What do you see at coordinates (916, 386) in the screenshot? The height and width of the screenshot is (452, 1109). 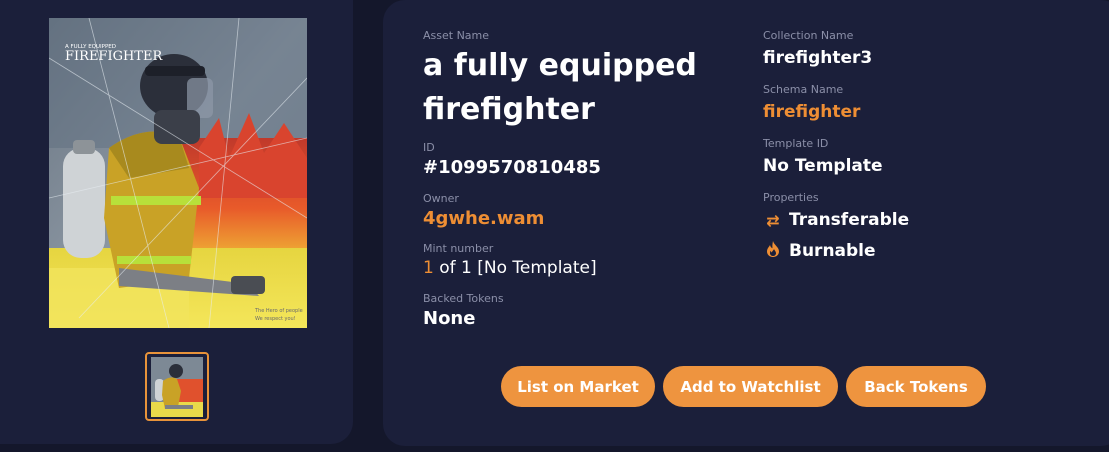 I see `back-tokens-button: Back Tokens` at bounding box center [916, 386].